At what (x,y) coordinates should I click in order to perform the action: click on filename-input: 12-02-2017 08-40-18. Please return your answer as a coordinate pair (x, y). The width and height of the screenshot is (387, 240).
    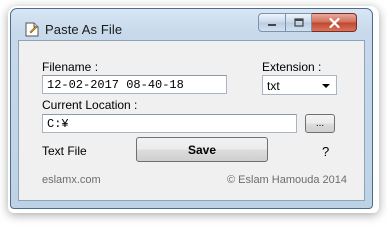
    Looking at the image, I should click on (134, 84).